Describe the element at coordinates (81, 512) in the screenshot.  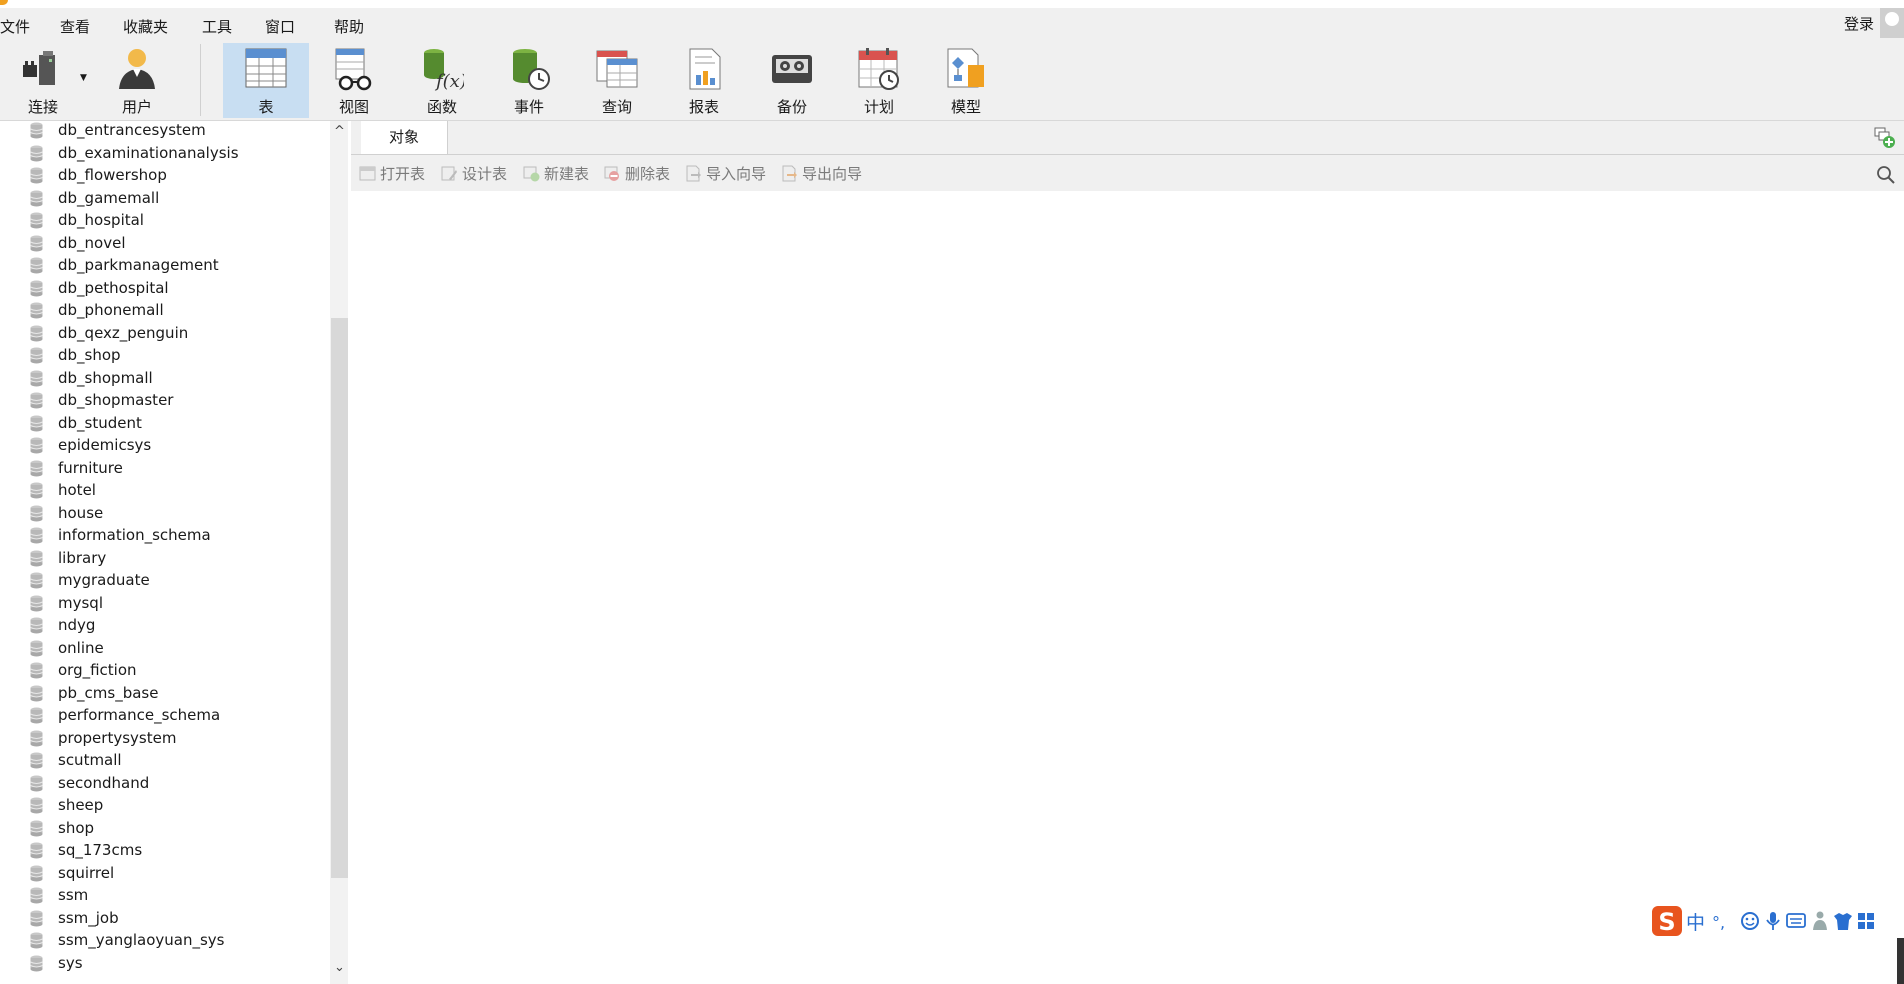
I see `database-name: house` at that location.